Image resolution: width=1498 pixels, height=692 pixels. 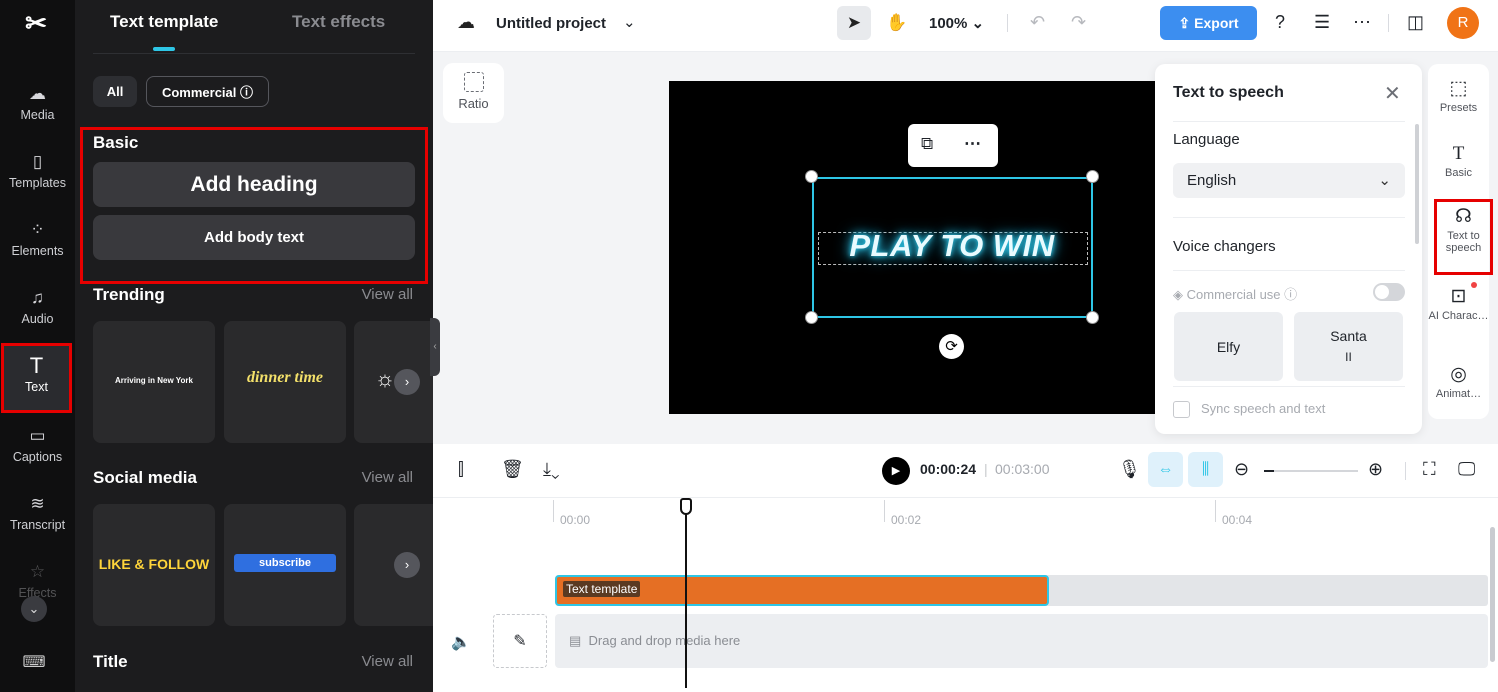 What do you see at coordinates (952, 246) in the screenshot?
I see `canvas-text: PLAY TO WIN` at bounding box center [952, 246].